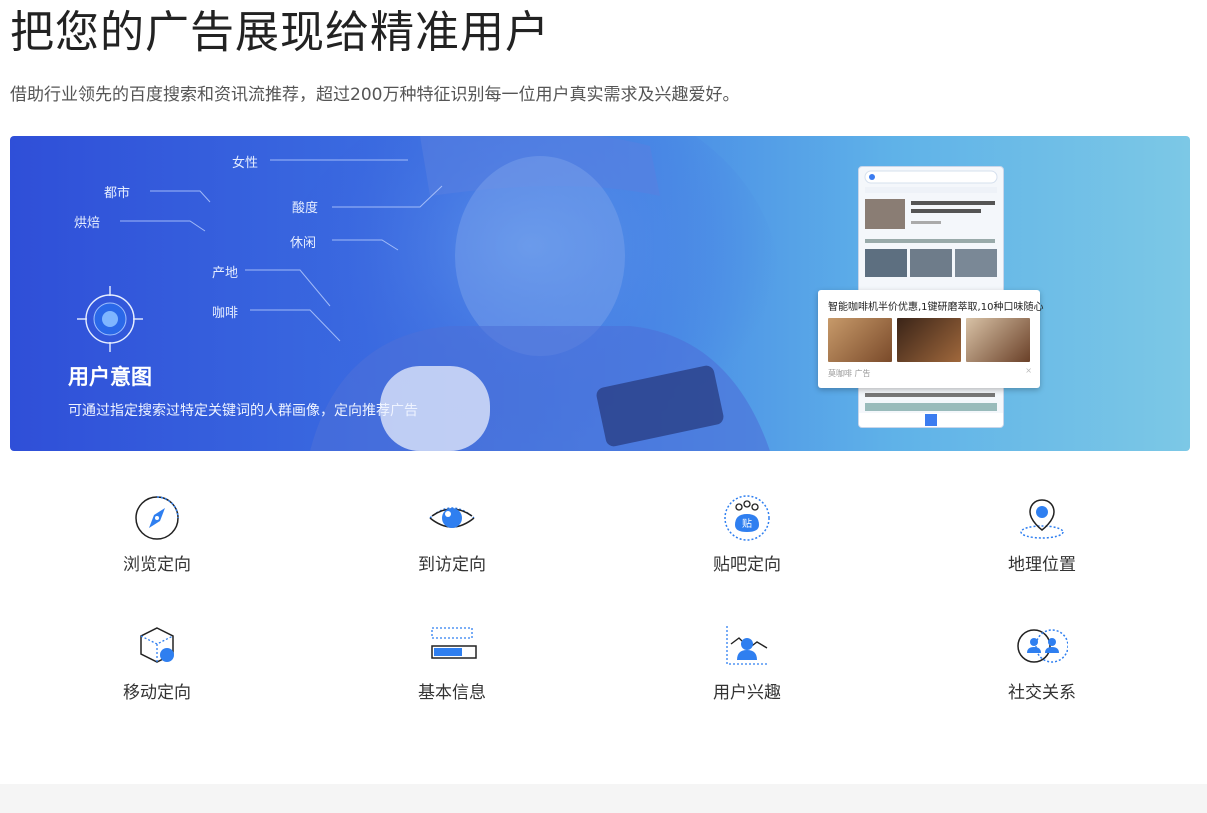  Describe the element at coordinates (157, 565) in the screenshot. I see `feature-label: 浏览定向` at that location.